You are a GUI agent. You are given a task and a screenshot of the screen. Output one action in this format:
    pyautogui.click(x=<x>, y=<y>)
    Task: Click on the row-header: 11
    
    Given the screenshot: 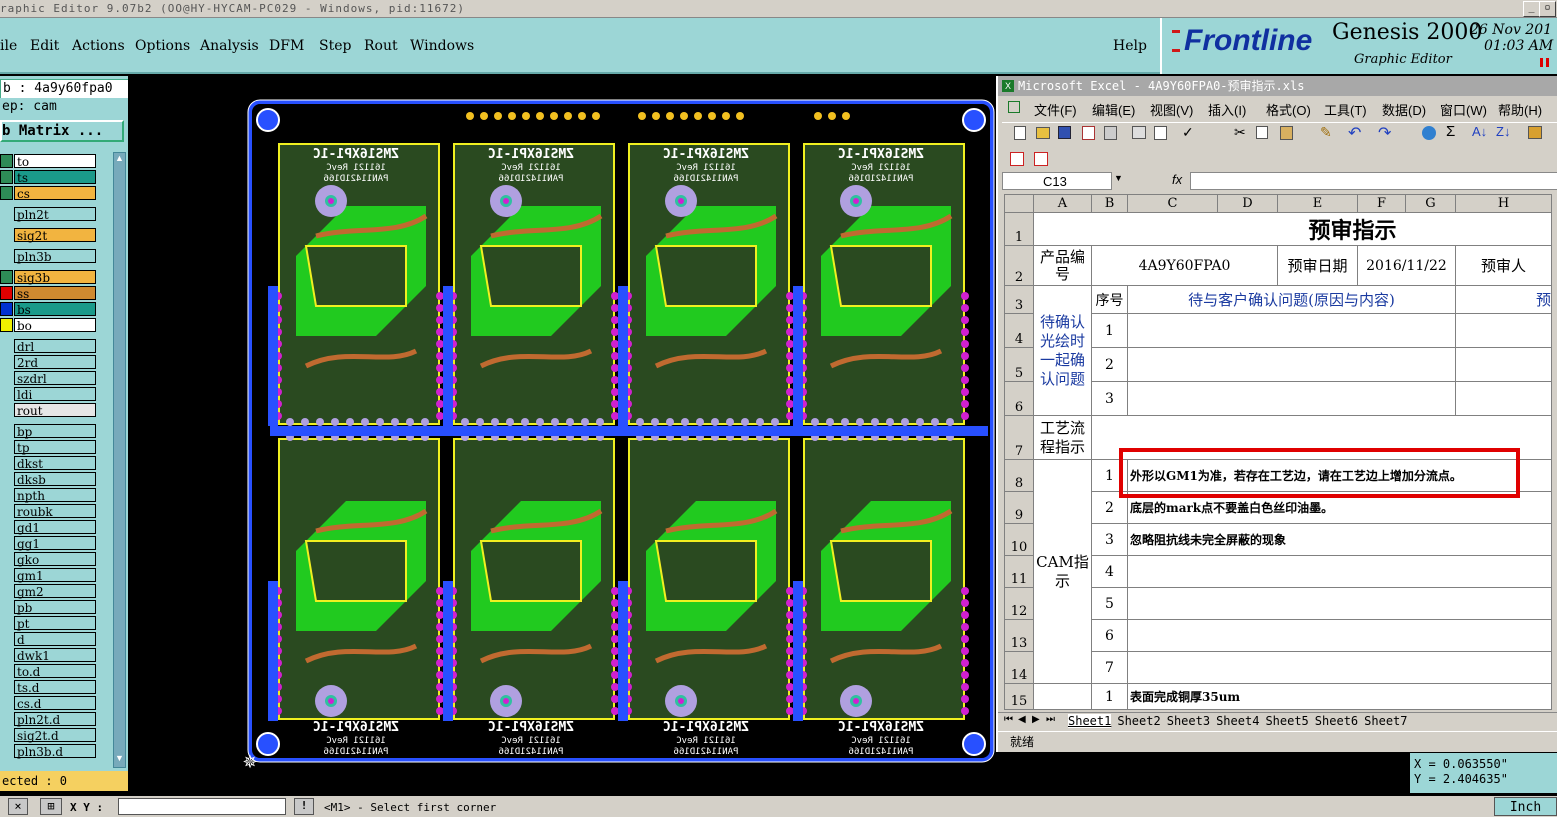 What is the action you would take?
    pyautogui.click(x=1019, y=571)
    